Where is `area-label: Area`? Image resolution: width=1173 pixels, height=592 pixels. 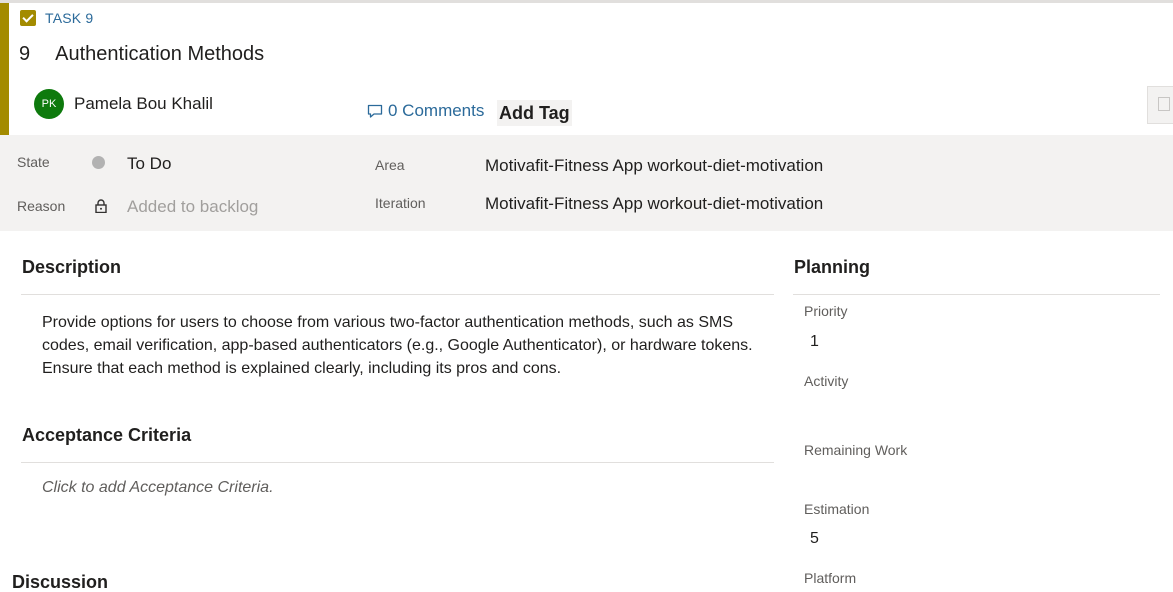 area-label: Area is located at coordinates (390, 165).